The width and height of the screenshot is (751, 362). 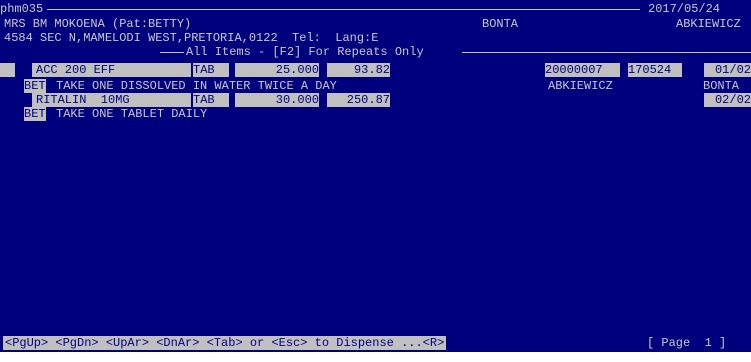 I want to click on item-qty: 30.000, so click(x=277, y=100).